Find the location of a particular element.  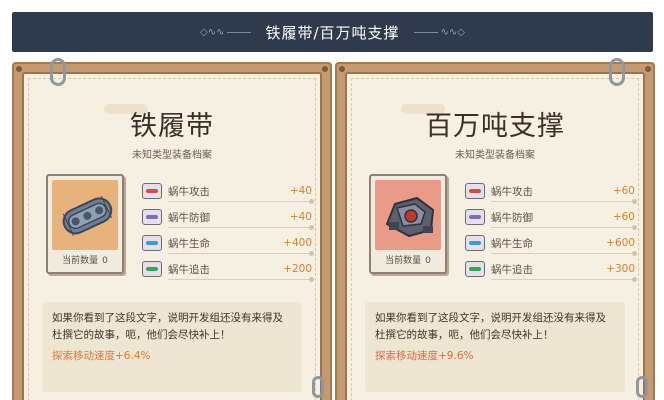

stat-row-chase: 蜗牛追击 +200 is located at coordinates (228, 269).